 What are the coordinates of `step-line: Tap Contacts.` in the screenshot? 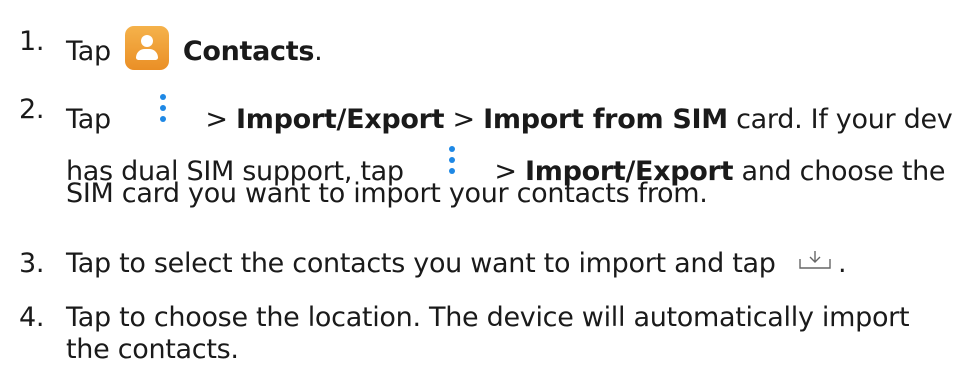 It's located at (194, 48).